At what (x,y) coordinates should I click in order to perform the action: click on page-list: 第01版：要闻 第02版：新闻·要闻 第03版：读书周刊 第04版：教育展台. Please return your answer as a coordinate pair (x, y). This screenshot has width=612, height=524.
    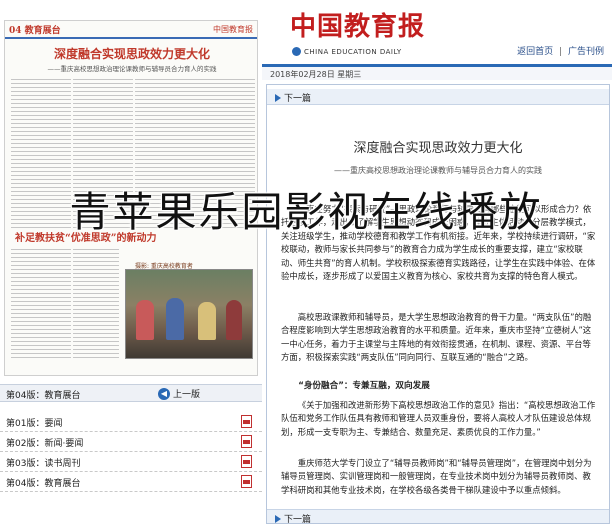
    Looking at the image, I should click on (131, 452).